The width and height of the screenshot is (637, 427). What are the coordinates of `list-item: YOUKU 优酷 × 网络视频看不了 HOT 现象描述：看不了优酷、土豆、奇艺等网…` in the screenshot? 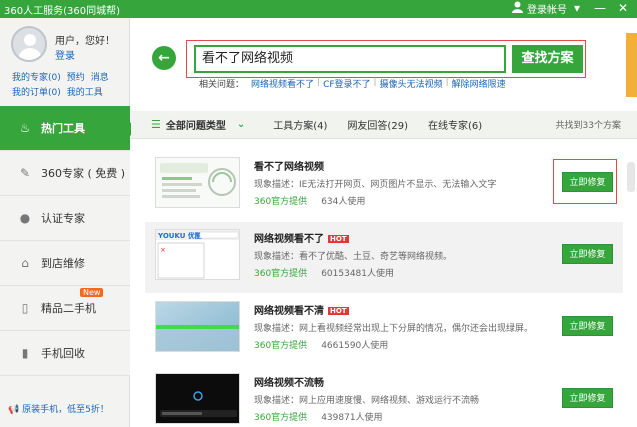 It's located at (384, 257).